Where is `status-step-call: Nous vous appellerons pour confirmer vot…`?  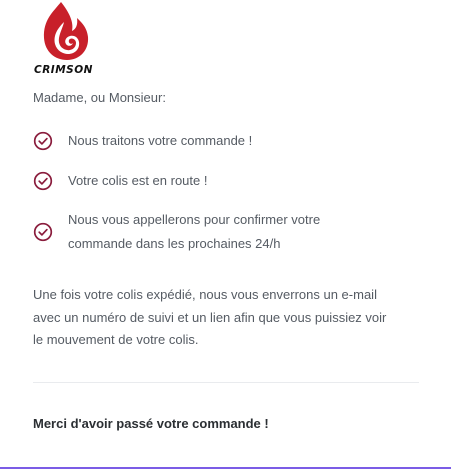 status-step-call: Nous vous appellerons pour confirmer vot… is located at coordinates (200, 232).